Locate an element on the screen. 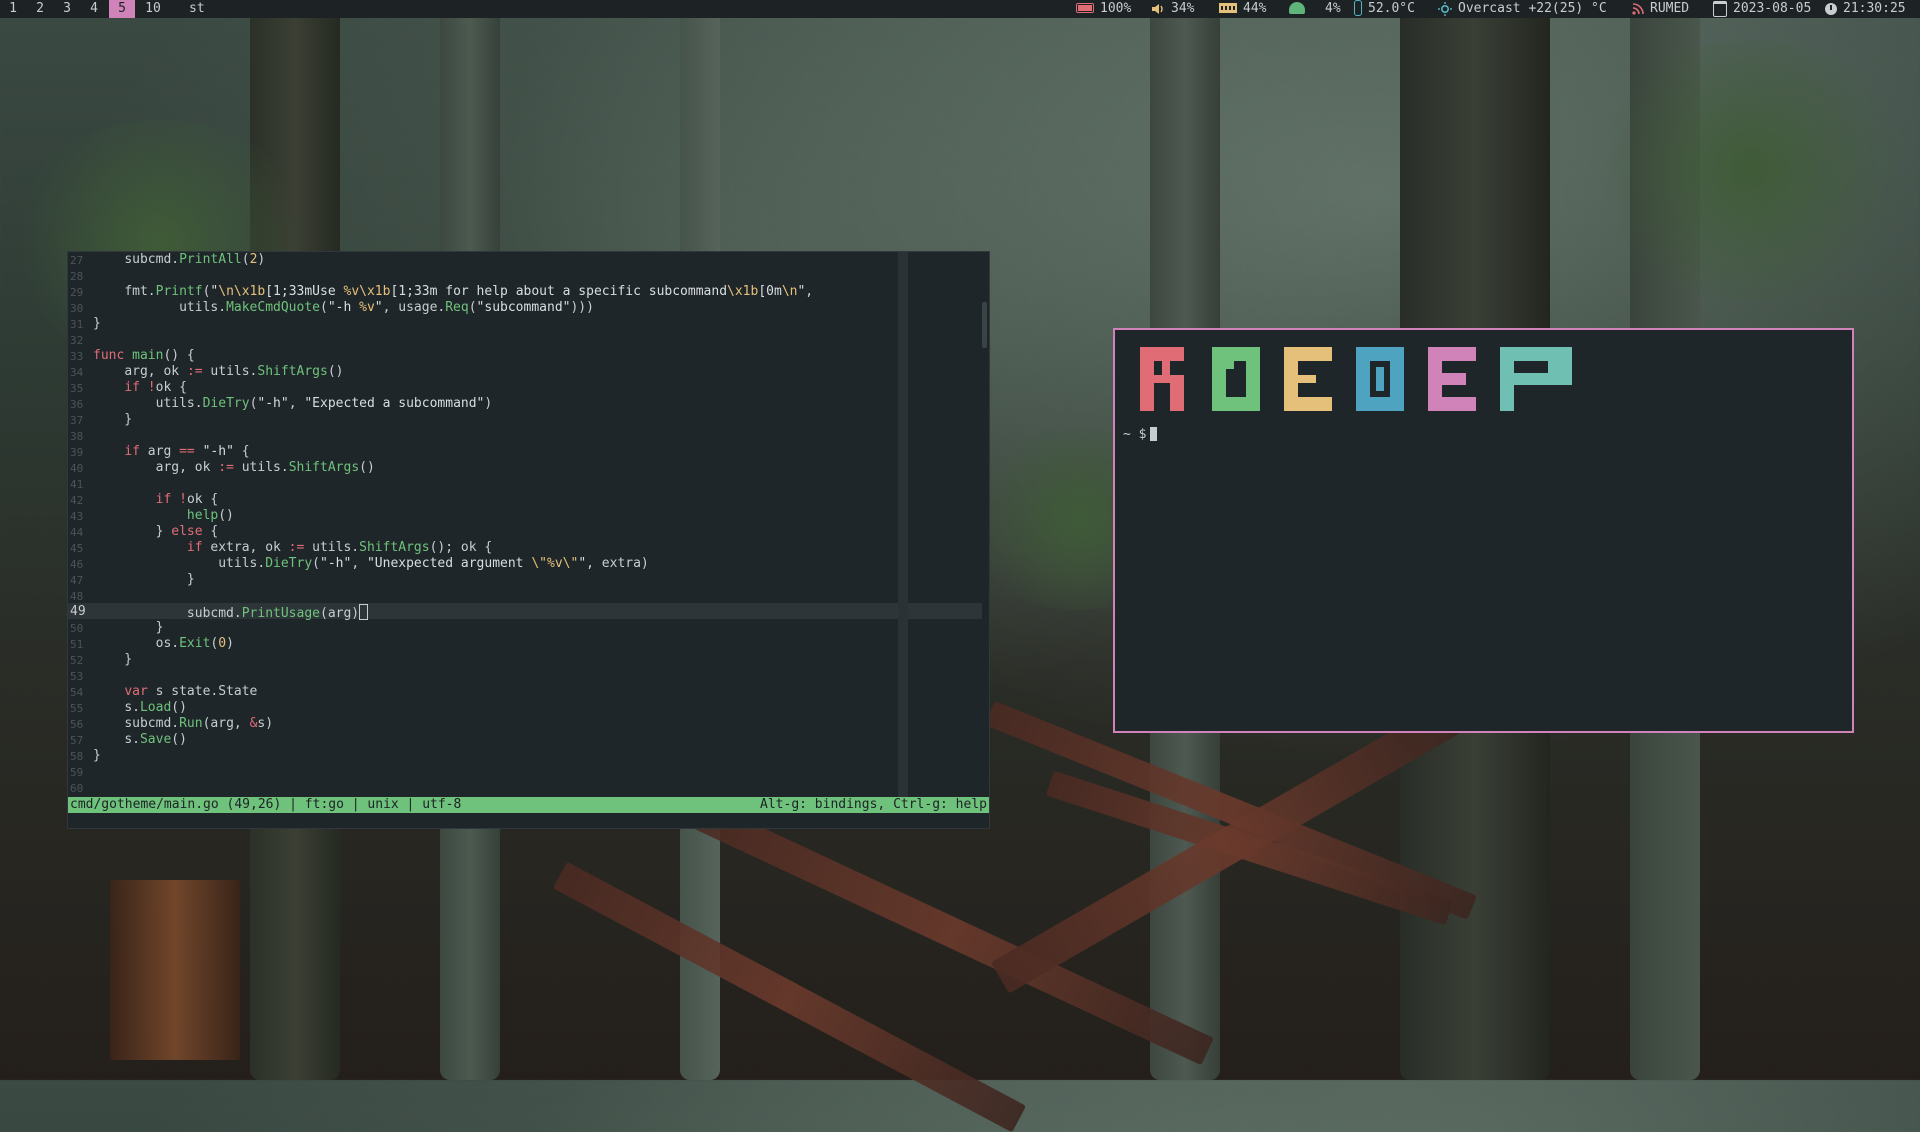 The image size is (1920, 1132). cpu-status: 4% is located at coordinates (1315, 9).